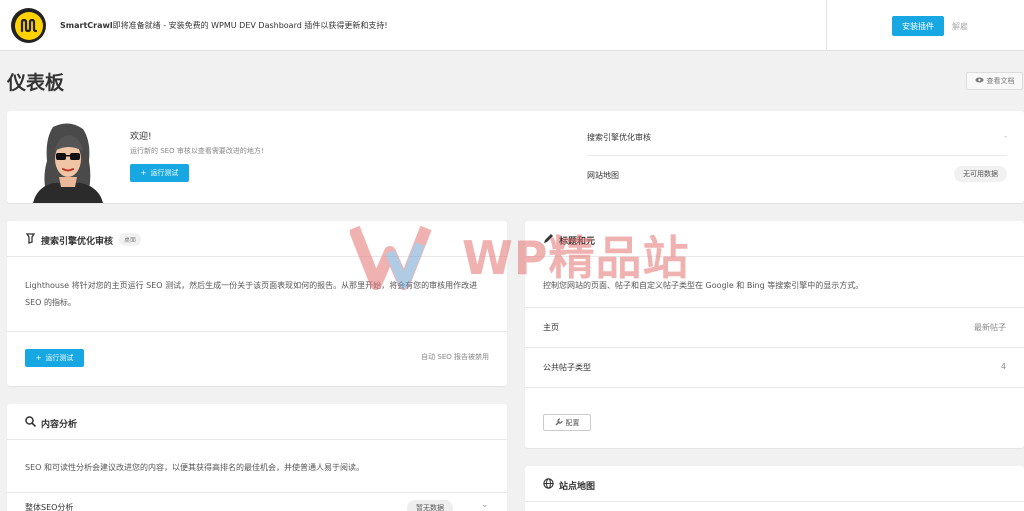  Describe the element at coordinates (990, 327) in the screenshot. I see `row-value: 最新帖子` at that location.